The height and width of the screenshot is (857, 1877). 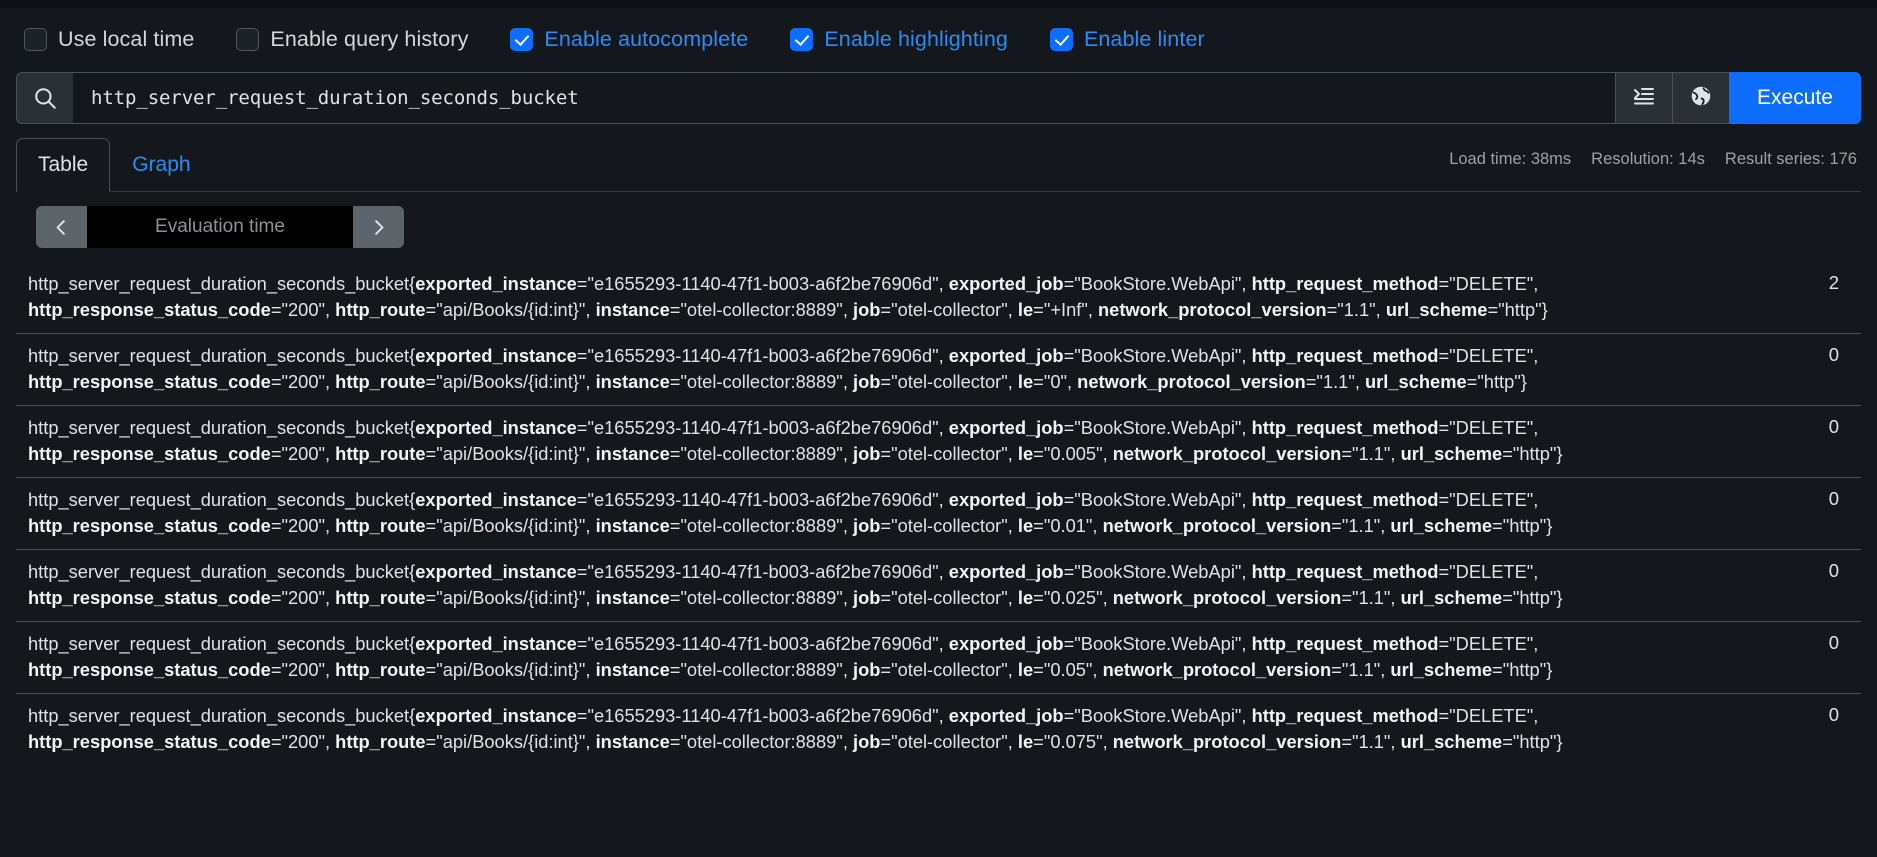 I want to click on result-tabs: Table Graph, so click(x=114, y=165).